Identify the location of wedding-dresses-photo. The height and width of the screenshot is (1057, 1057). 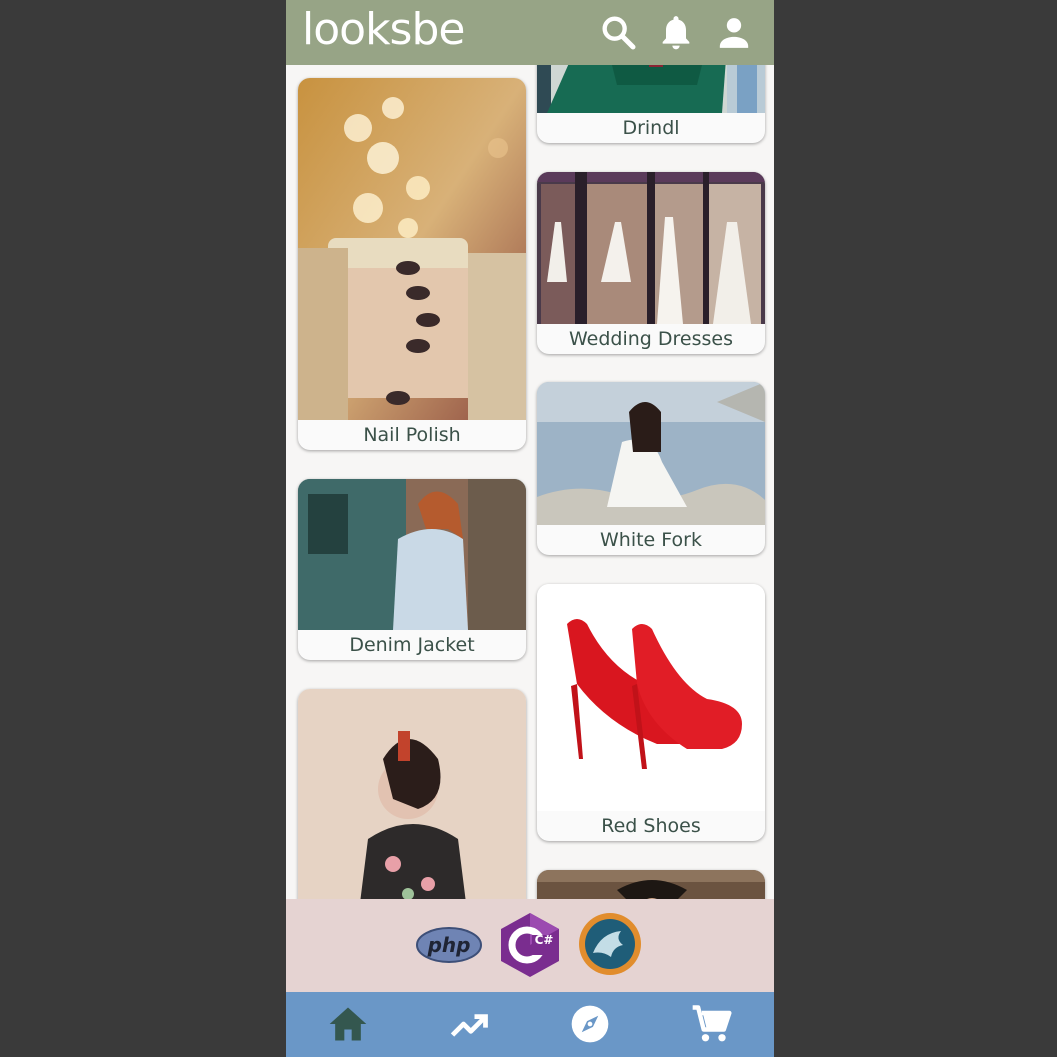
(651, 248).